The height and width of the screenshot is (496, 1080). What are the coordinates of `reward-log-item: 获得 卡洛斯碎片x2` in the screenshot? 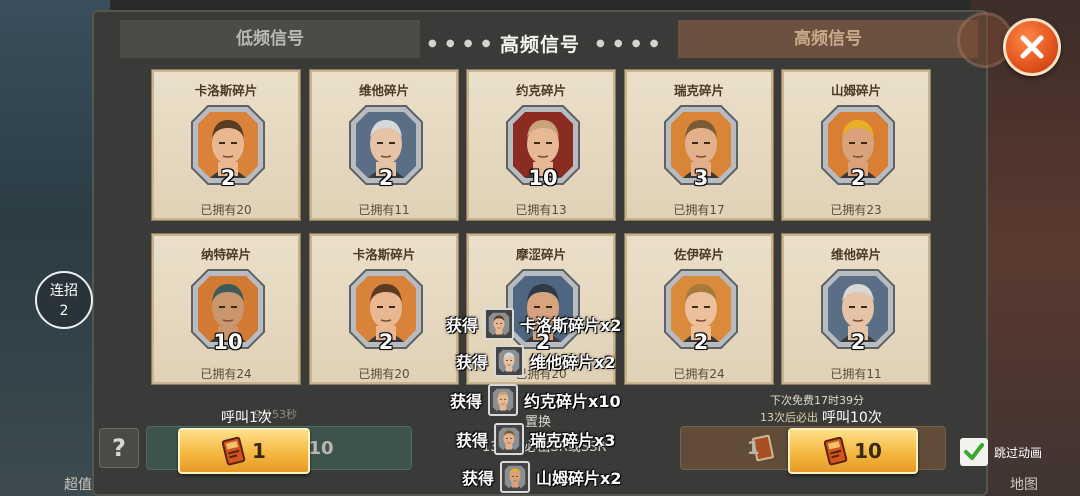 It's located at (533, 324).